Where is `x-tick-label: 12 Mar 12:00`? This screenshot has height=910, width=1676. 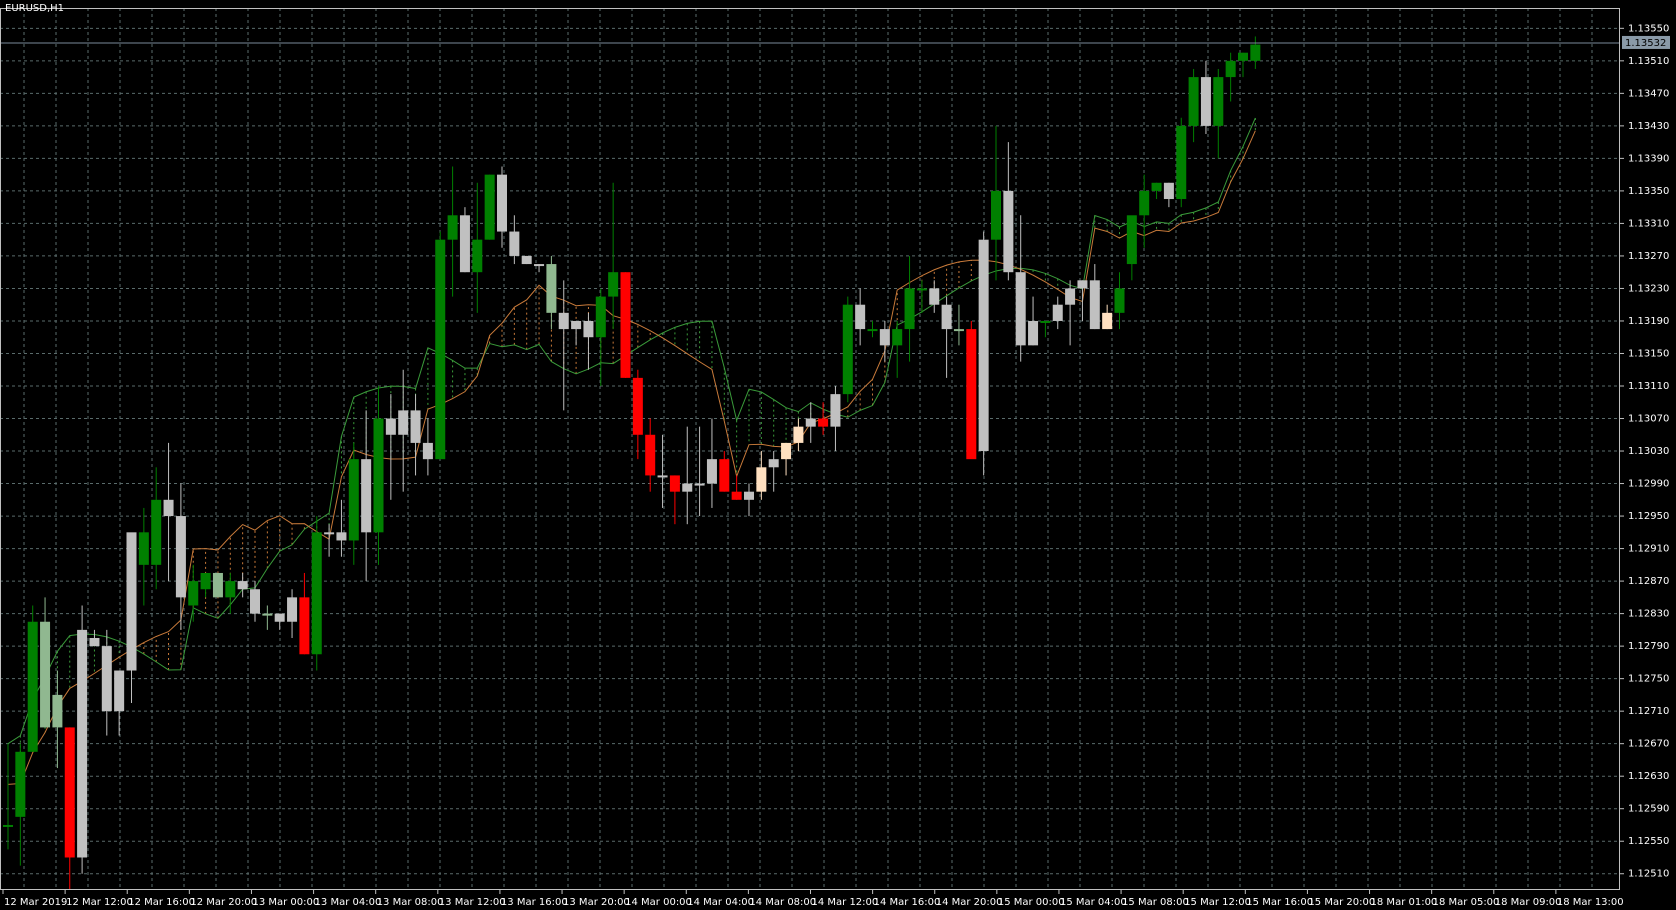
x-tick-label: 12 Mar 12:00 is located at coordinates (99, 902).